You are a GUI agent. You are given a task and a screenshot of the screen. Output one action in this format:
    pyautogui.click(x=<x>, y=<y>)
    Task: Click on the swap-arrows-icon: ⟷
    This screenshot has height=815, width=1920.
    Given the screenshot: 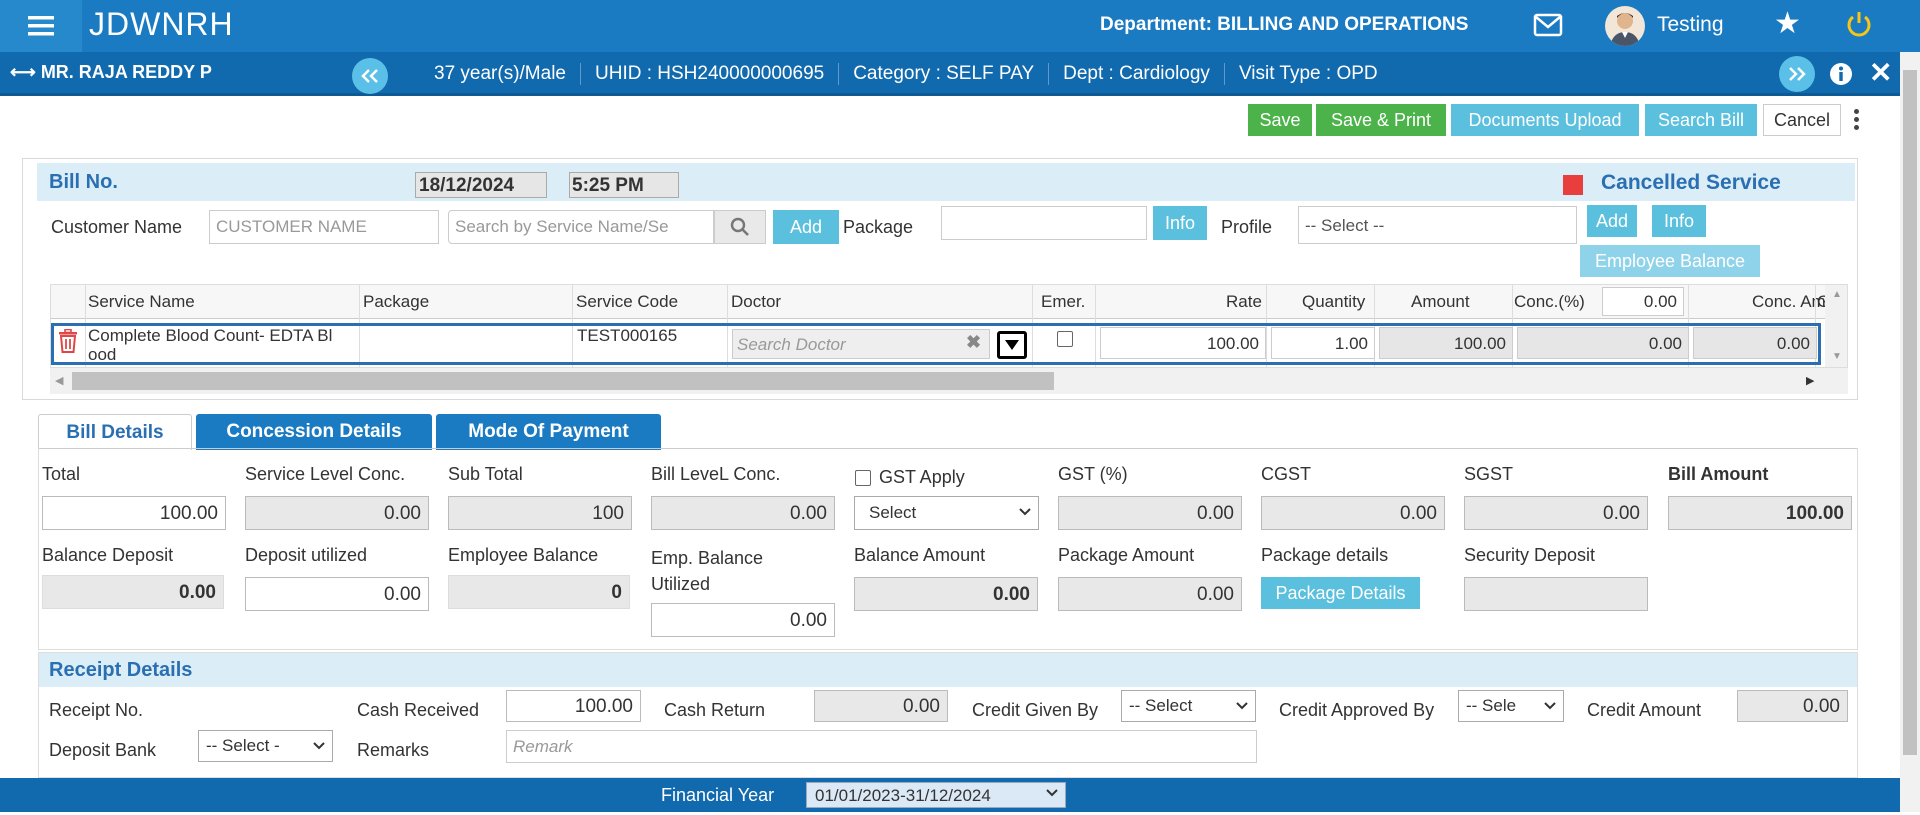 What is the action you would take?
    pyautogui.click(x=25, y=72)
    